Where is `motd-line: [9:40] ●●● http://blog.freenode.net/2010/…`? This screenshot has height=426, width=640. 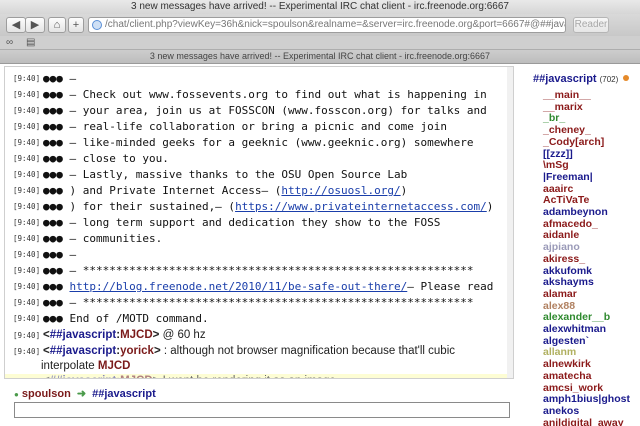
motd-line: [9:40] ●●● http://blog.freenode.net/2010/… is located at coordinates (259, 287).